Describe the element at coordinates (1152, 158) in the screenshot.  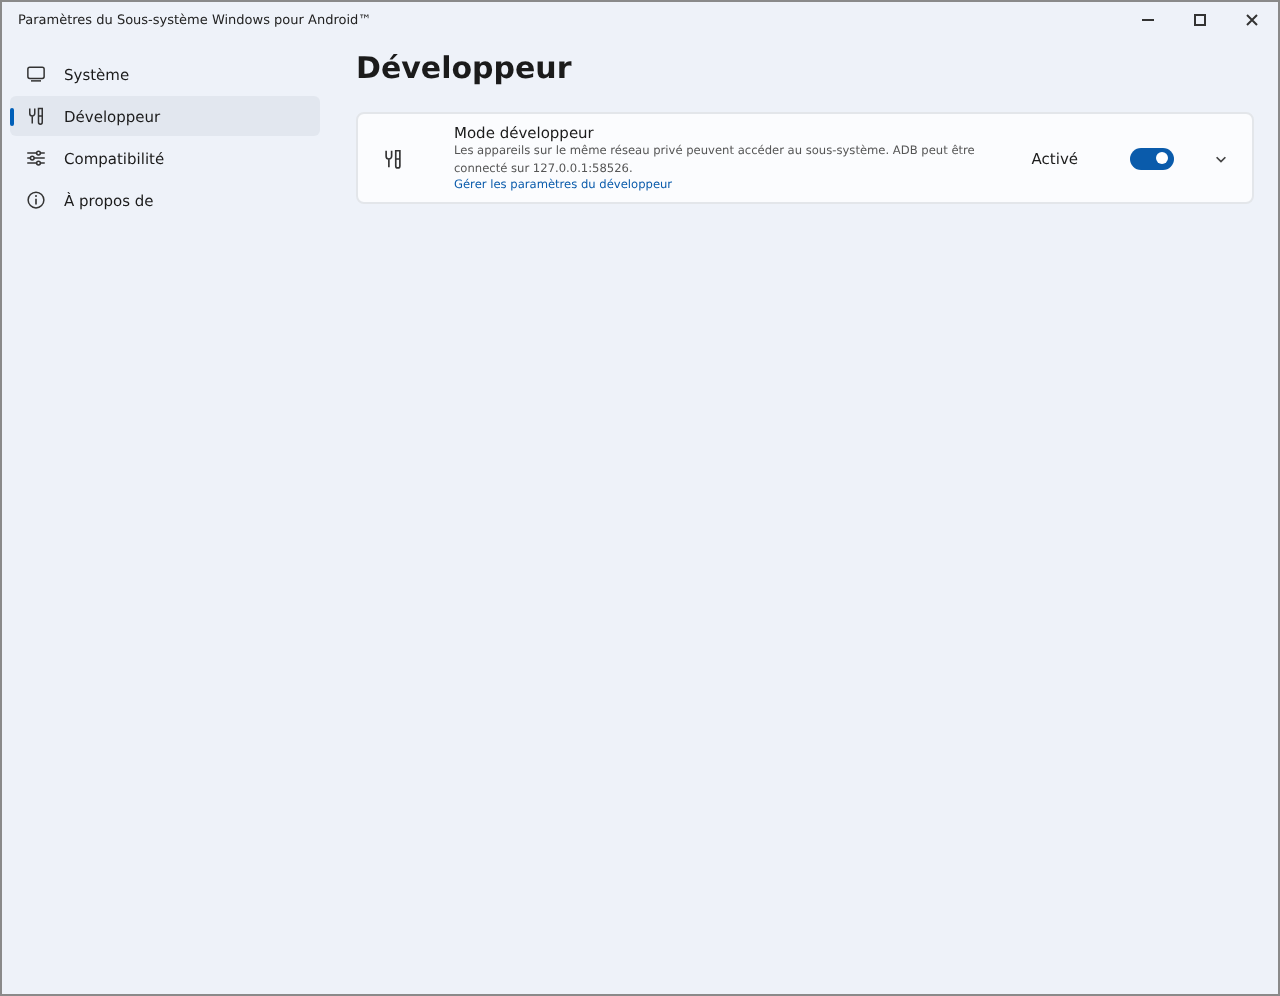
I see `toggle-switch` at that location.